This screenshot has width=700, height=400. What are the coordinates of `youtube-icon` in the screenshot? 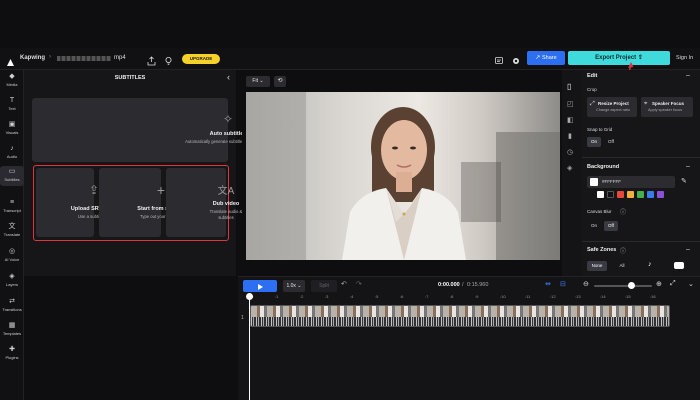 It's located at (679, 267).